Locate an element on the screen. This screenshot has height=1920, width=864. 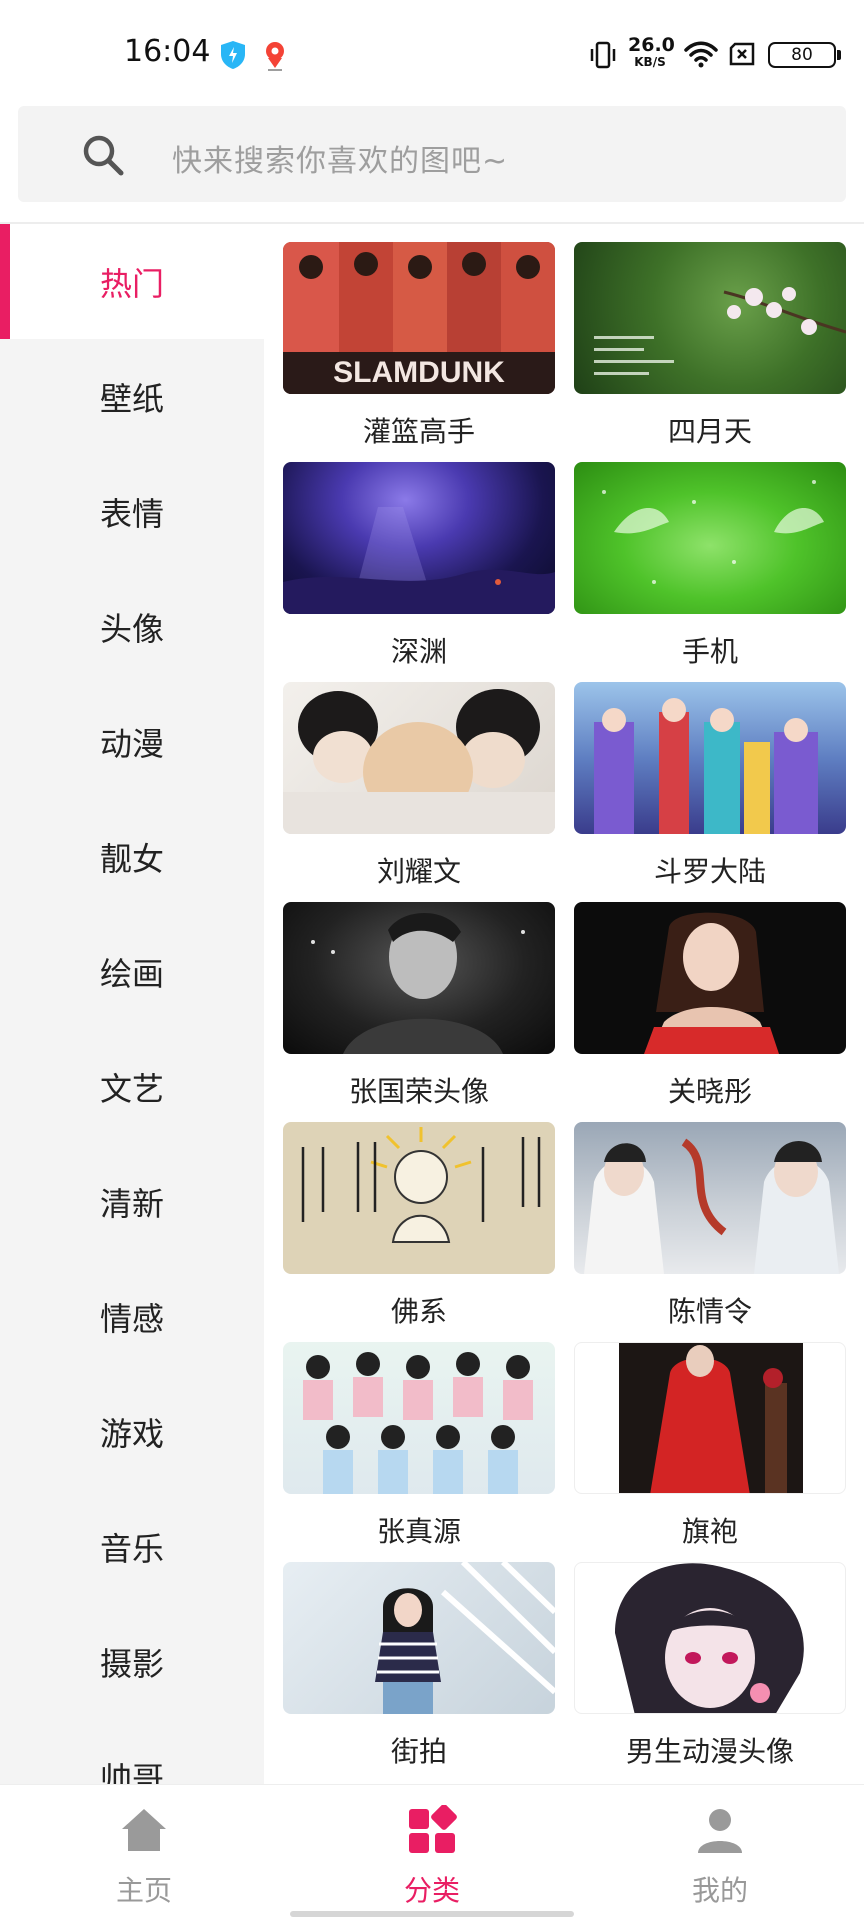
sidebar-item-anime: 动漫 is located at coordinates (132, 741).